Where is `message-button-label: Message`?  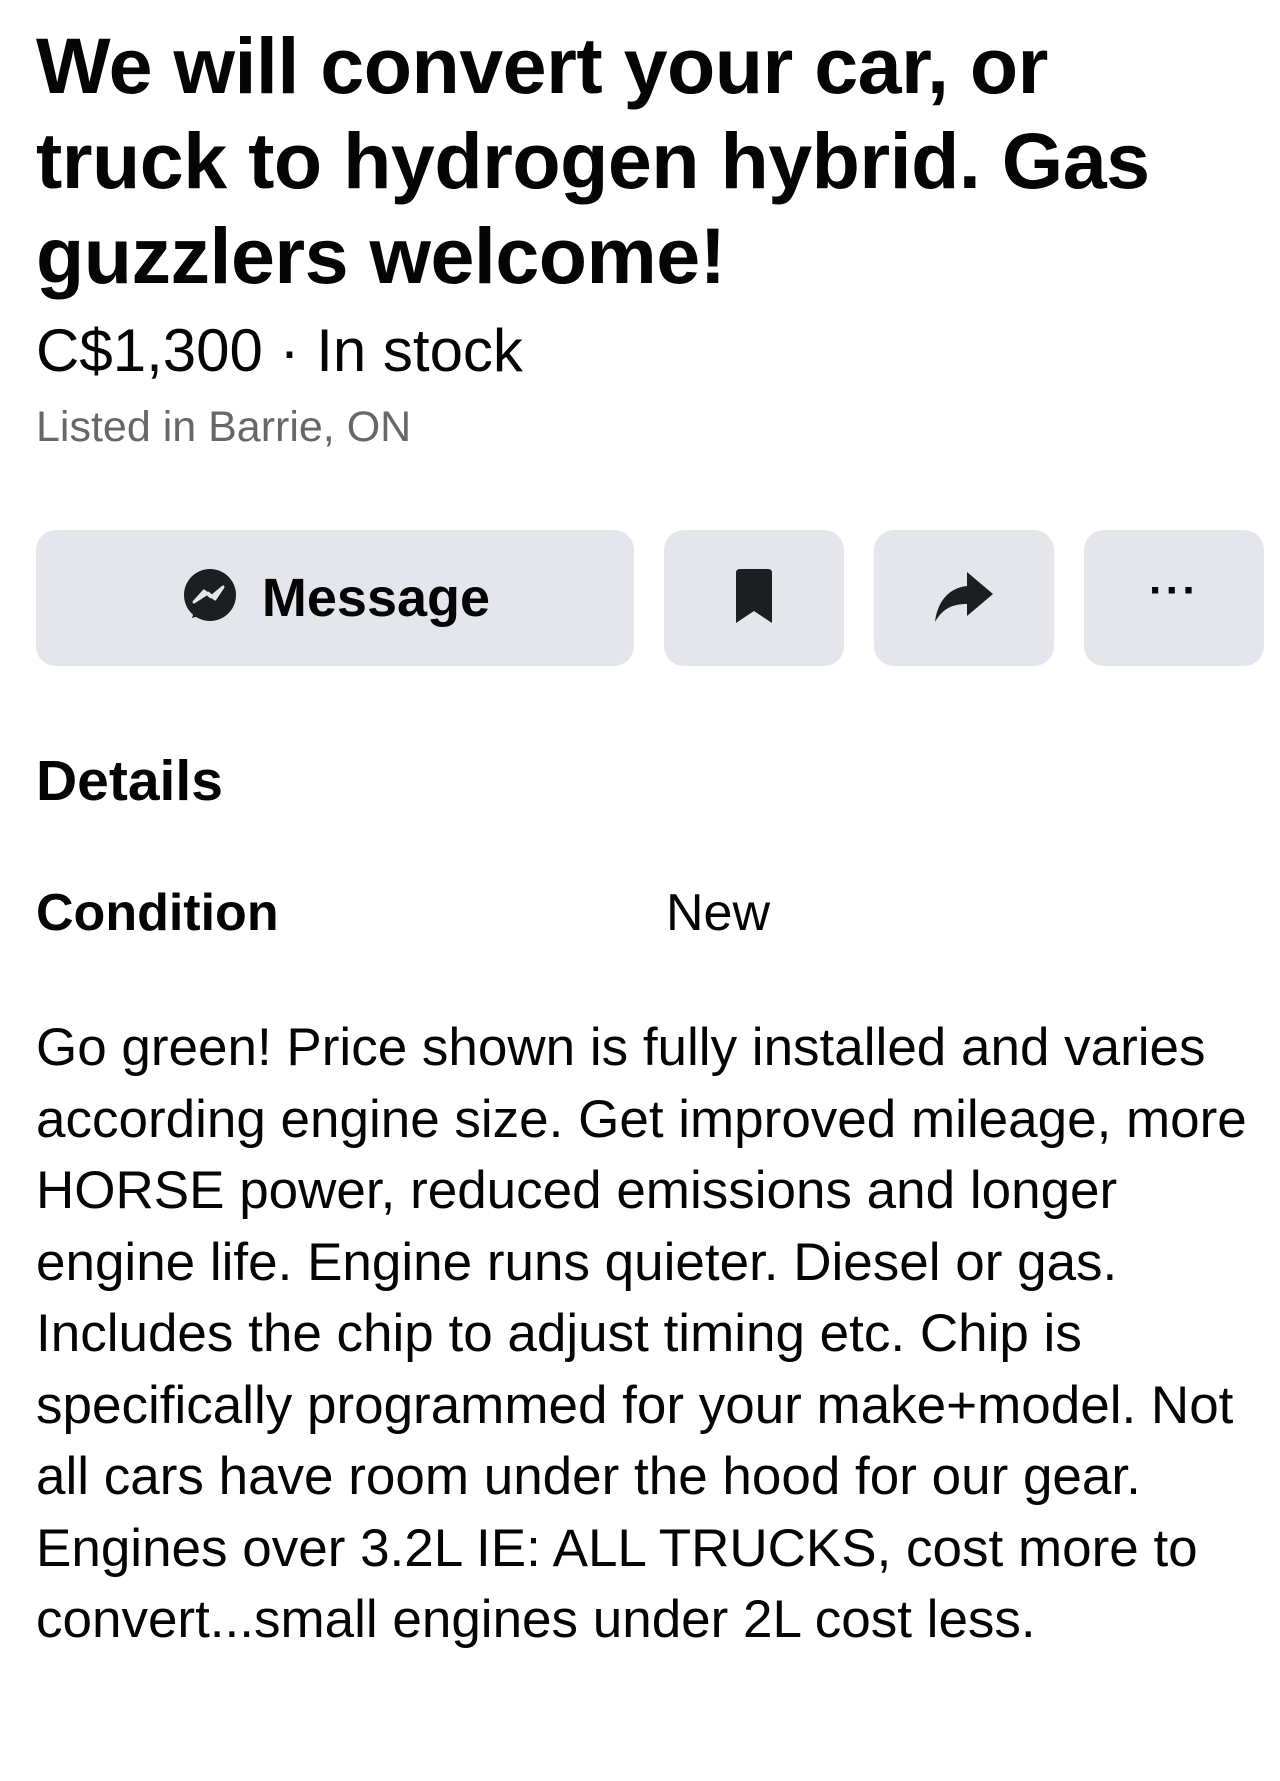
message-button-label: Message is located at coordinates (376, 598).